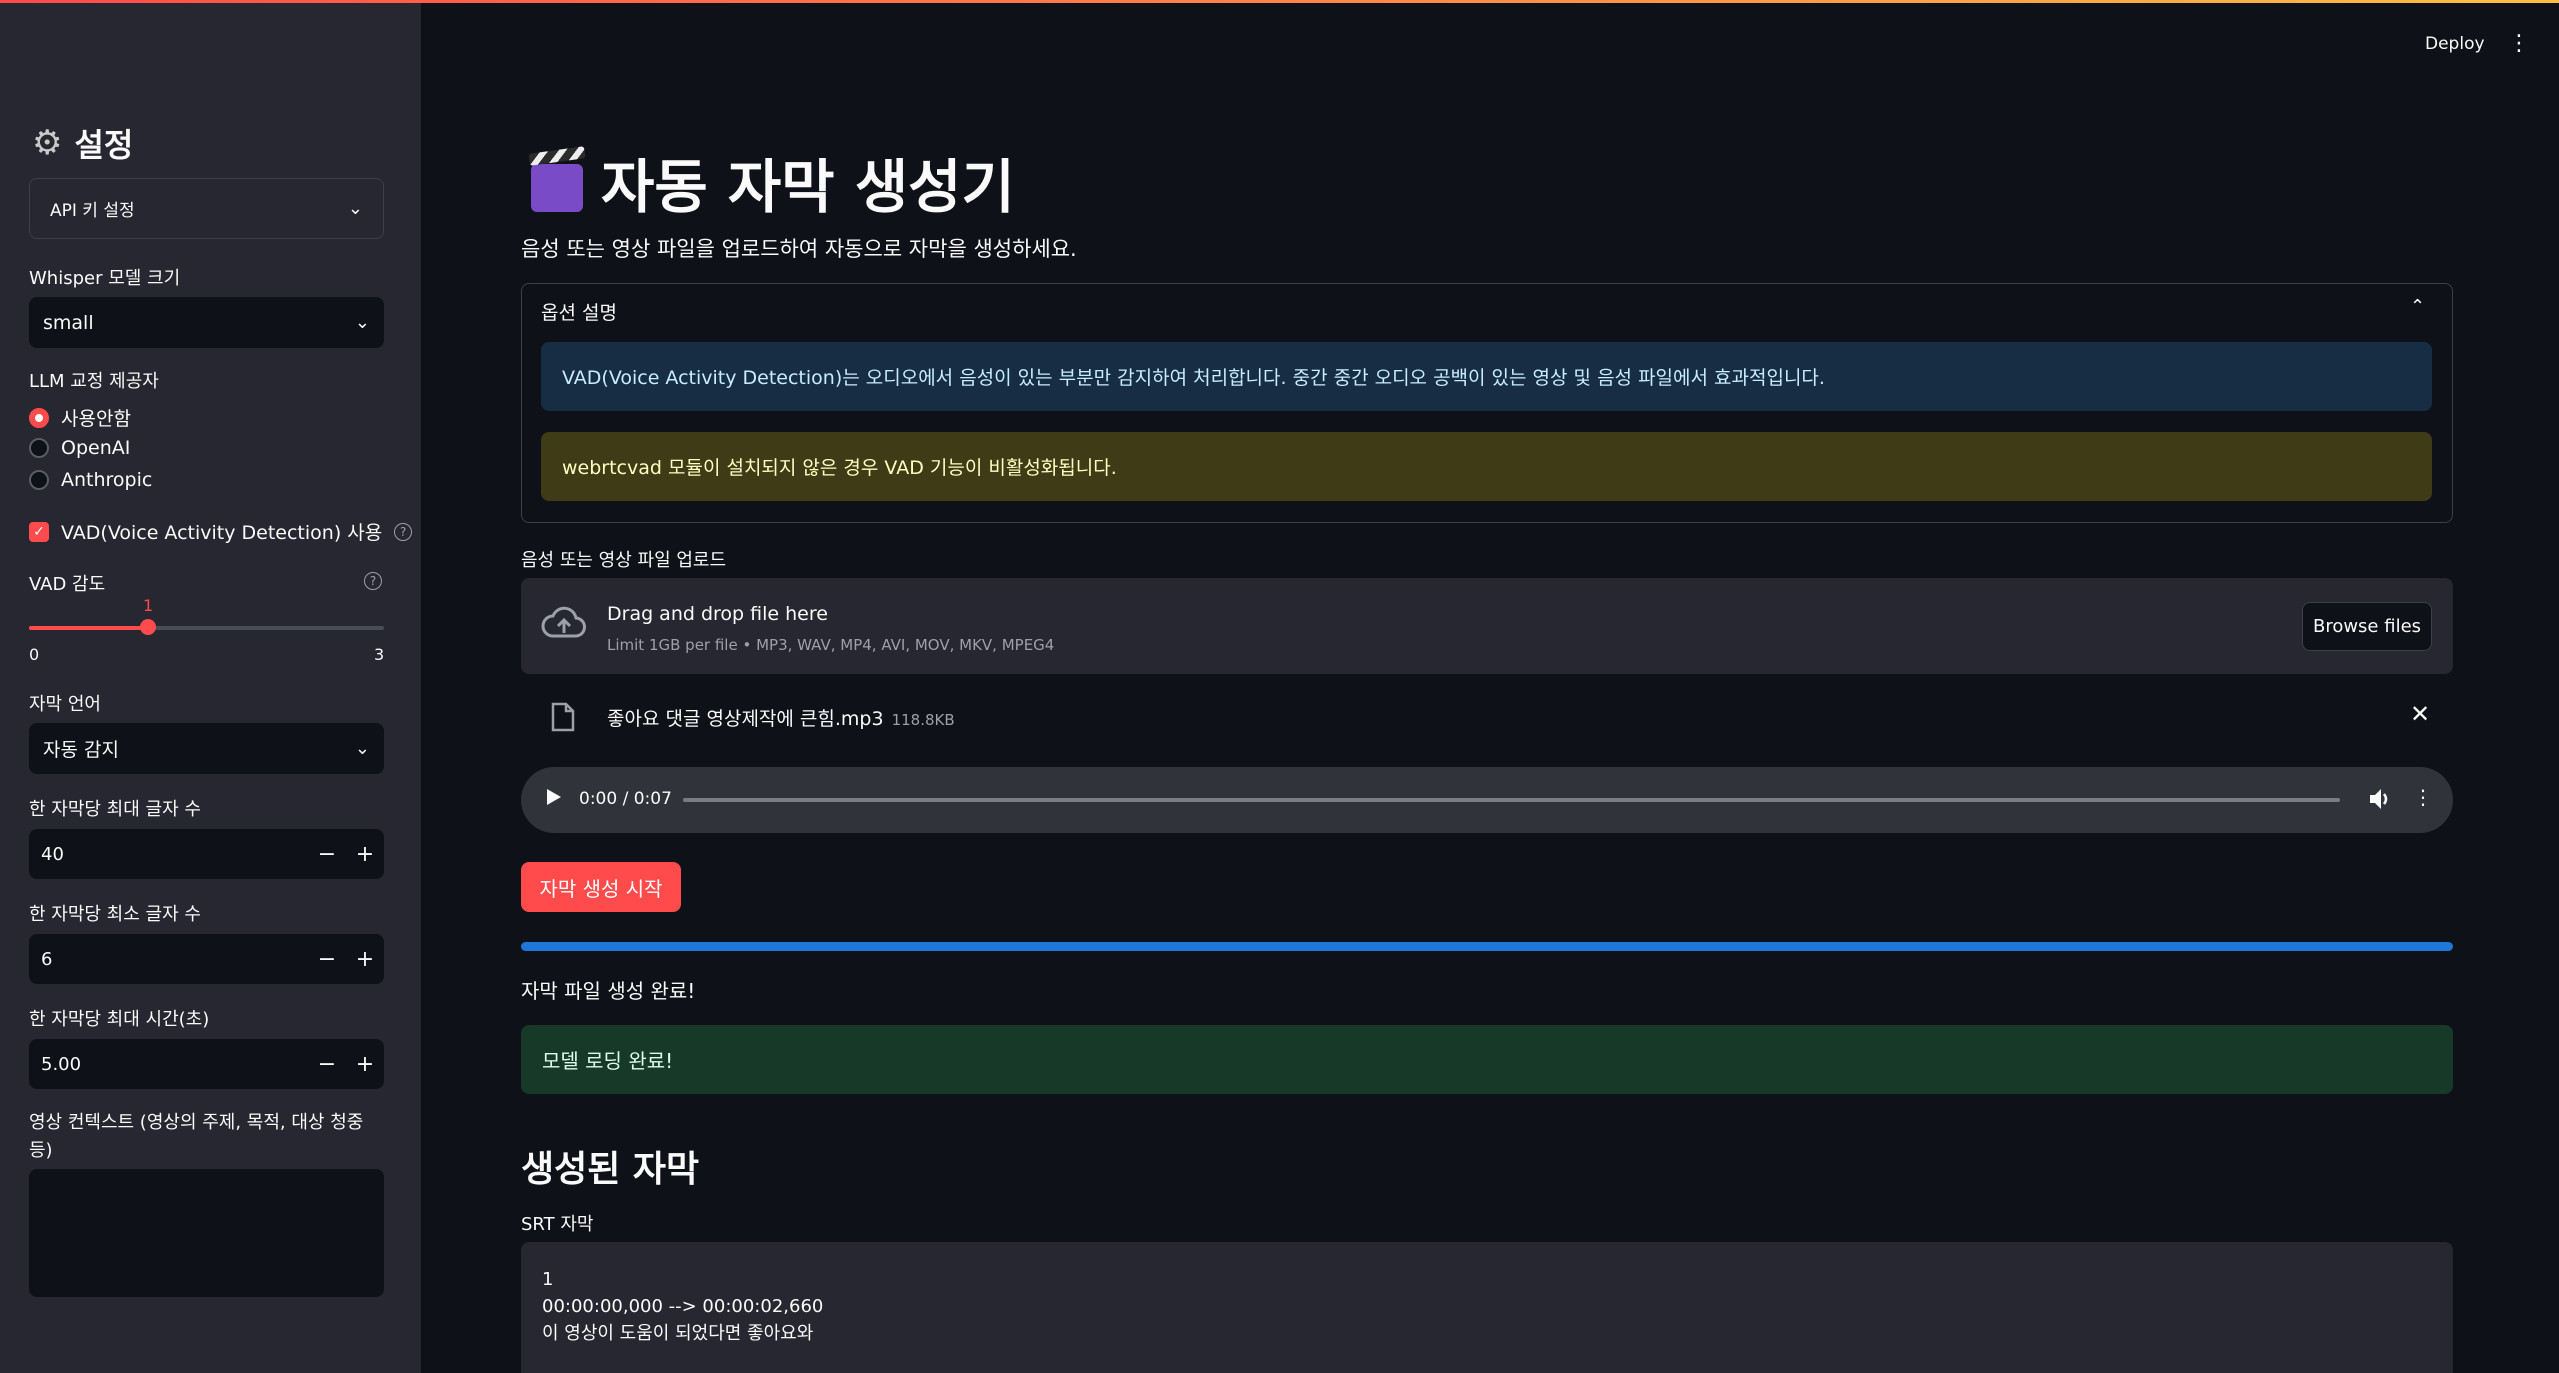  I want to click on srt-label: SRT 자막, so click(557, 1224).